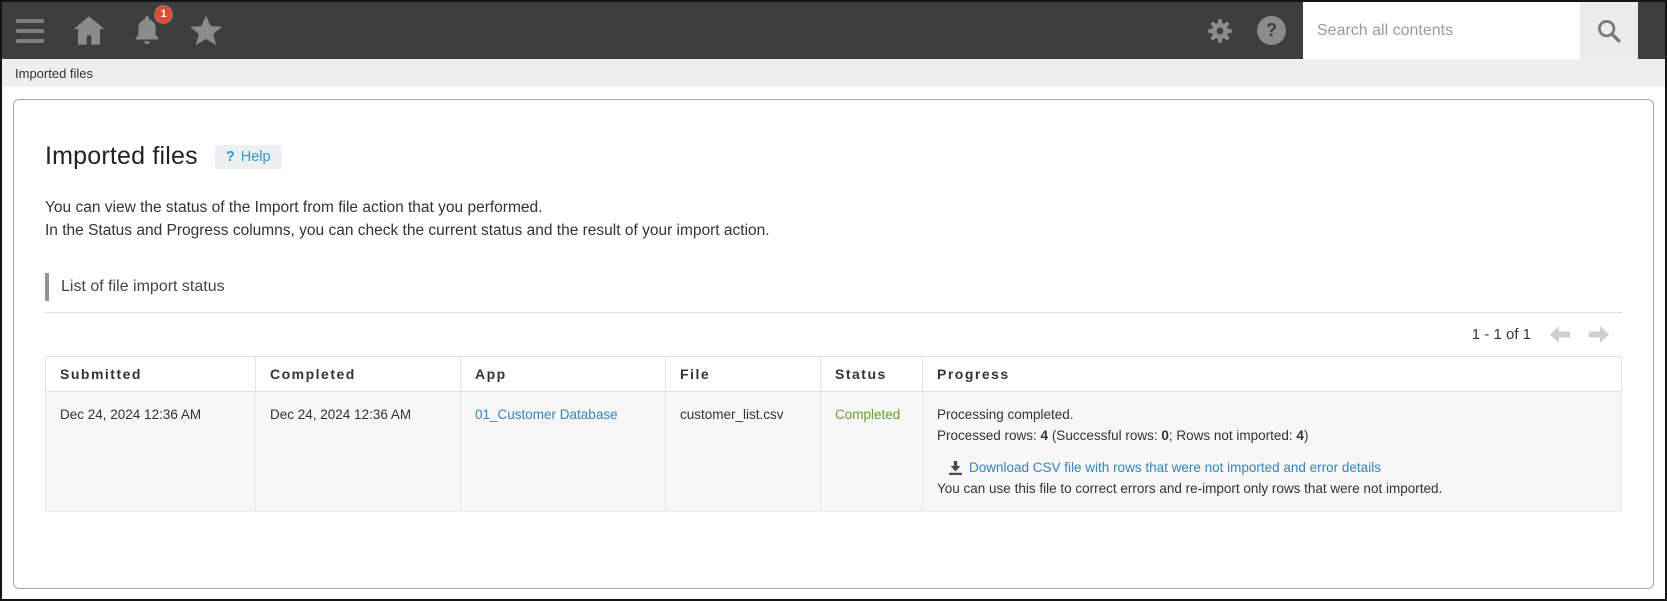  What do you see at coordinates (743, 374) in the screenshot?
I see `column-header-file: File` at bounding box center [743, 374].